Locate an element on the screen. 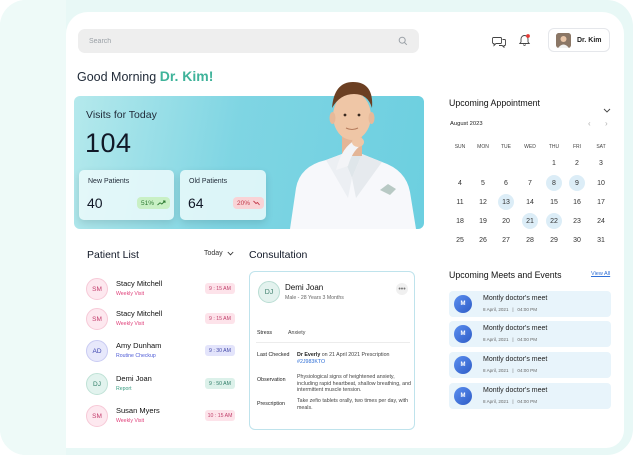 Image resolution: width=633 pixels, height=455 pixels. last-checked-doctor: Dr Everly is located at coordinates (309, 355).